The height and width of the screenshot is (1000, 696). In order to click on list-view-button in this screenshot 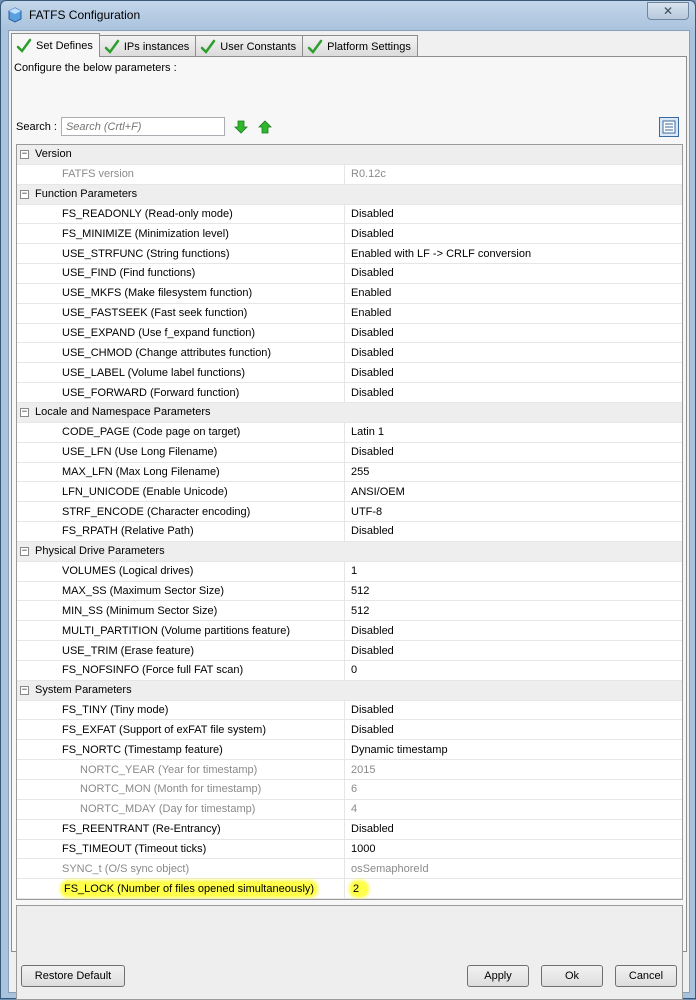, I will do `click(669, 127)`.